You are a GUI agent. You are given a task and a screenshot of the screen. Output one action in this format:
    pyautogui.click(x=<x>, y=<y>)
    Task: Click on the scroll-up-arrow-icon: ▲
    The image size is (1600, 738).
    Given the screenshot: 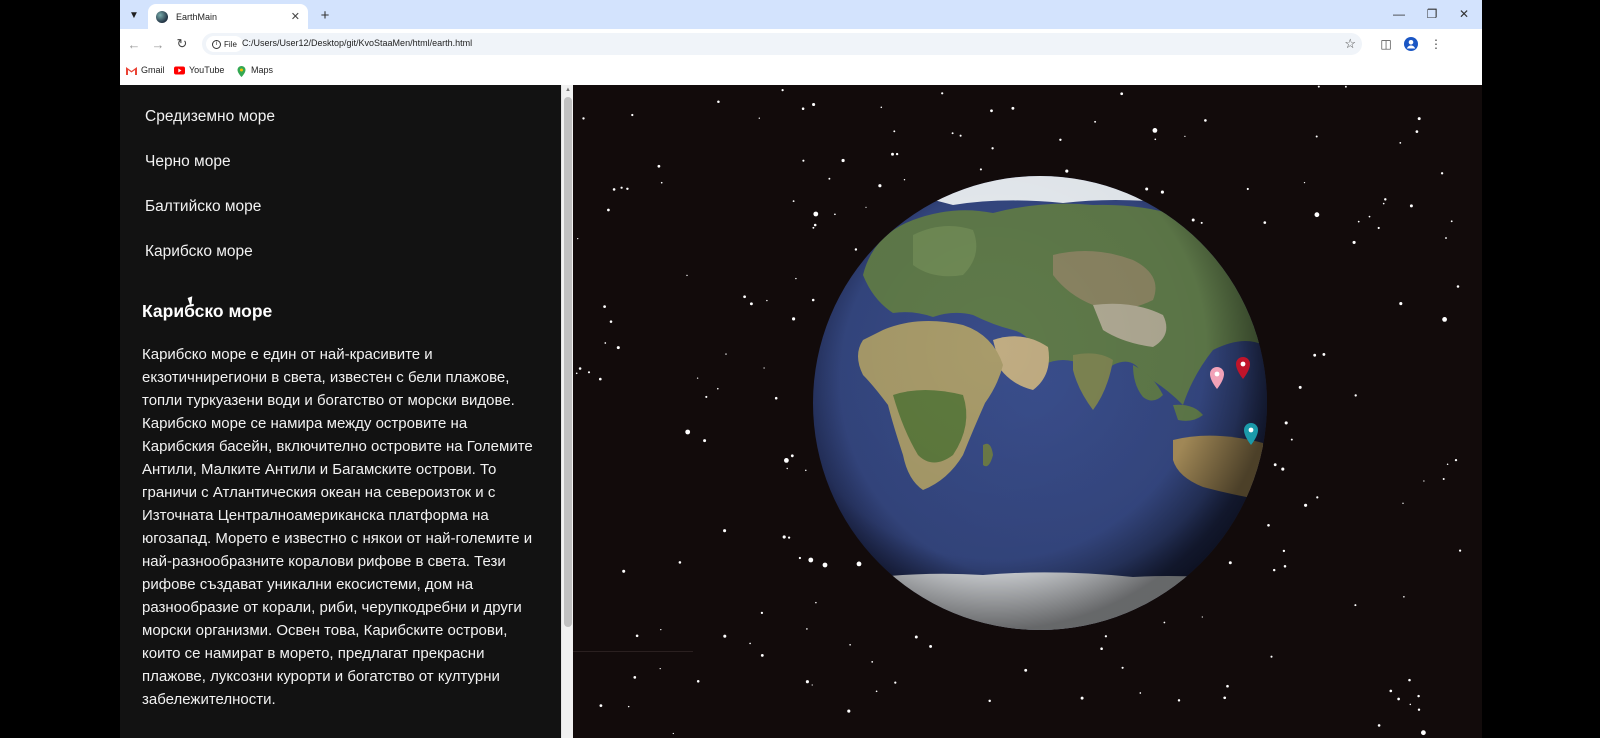 What is the action you would take?
    pyautogui.click(x=568, y=90)
    